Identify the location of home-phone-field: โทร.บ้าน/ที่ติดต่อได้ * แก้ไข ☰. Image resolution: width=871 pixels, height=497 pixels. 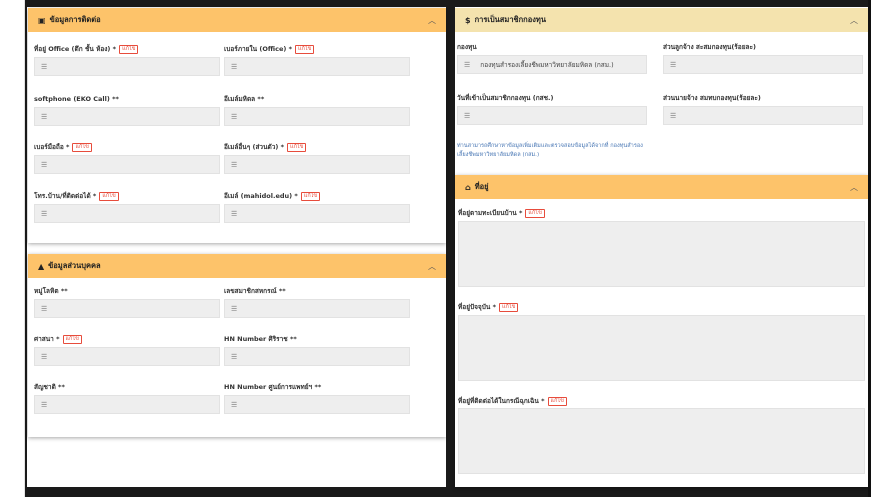
(127, 207).